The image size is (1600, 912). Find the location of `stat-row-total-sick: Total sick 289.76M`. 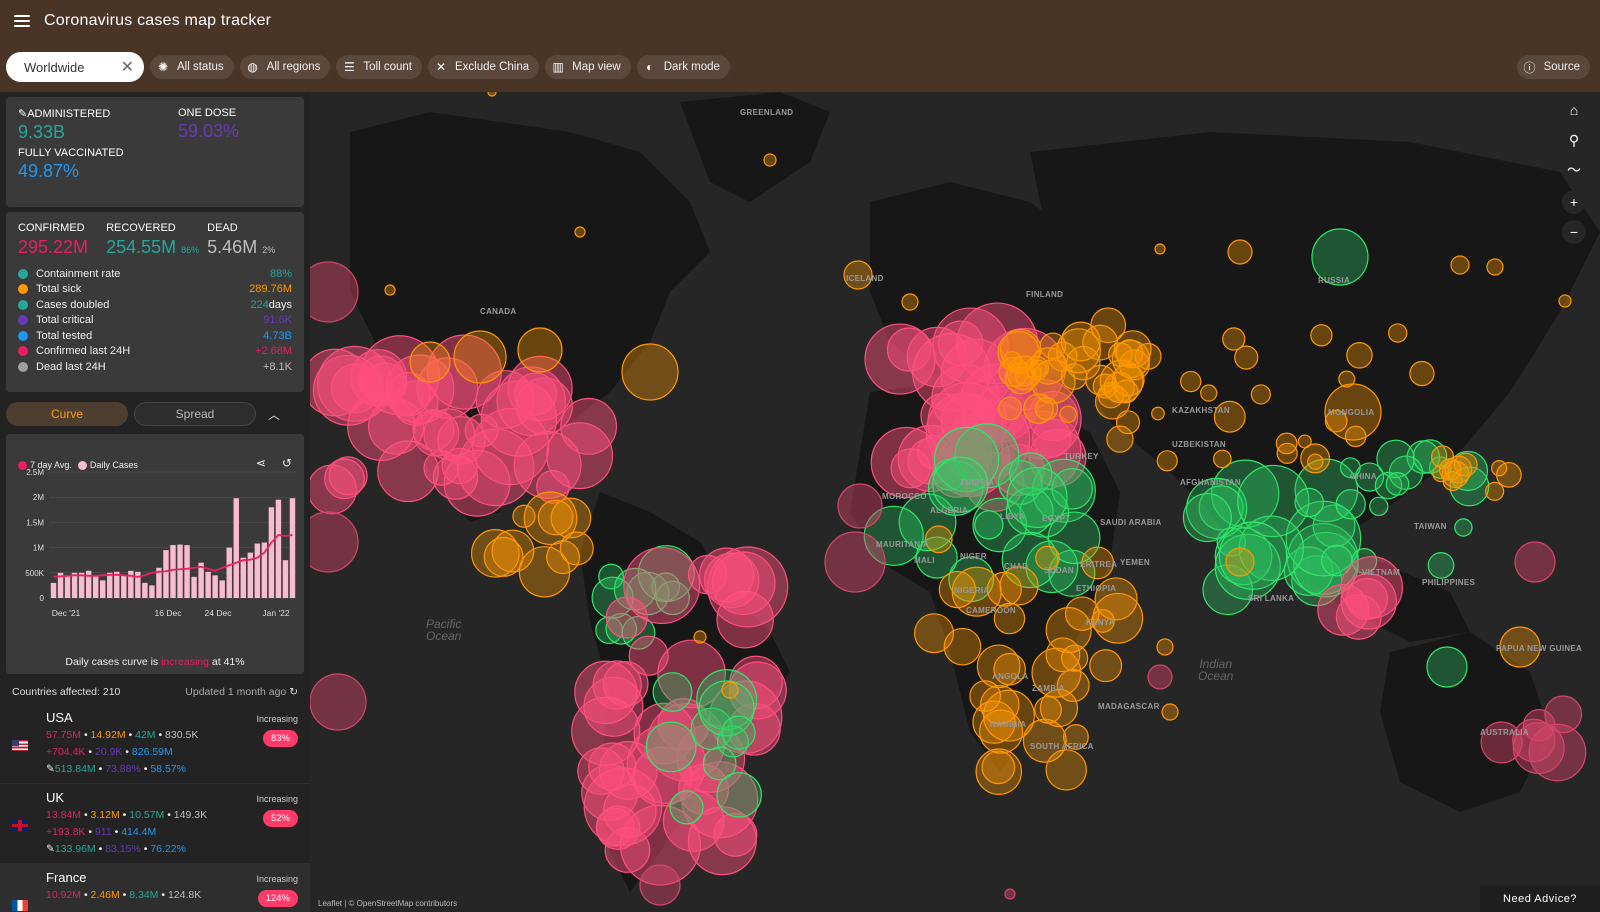

stat-row-total-sick: Total sick 289.76M is located at coordinates (155, 290).